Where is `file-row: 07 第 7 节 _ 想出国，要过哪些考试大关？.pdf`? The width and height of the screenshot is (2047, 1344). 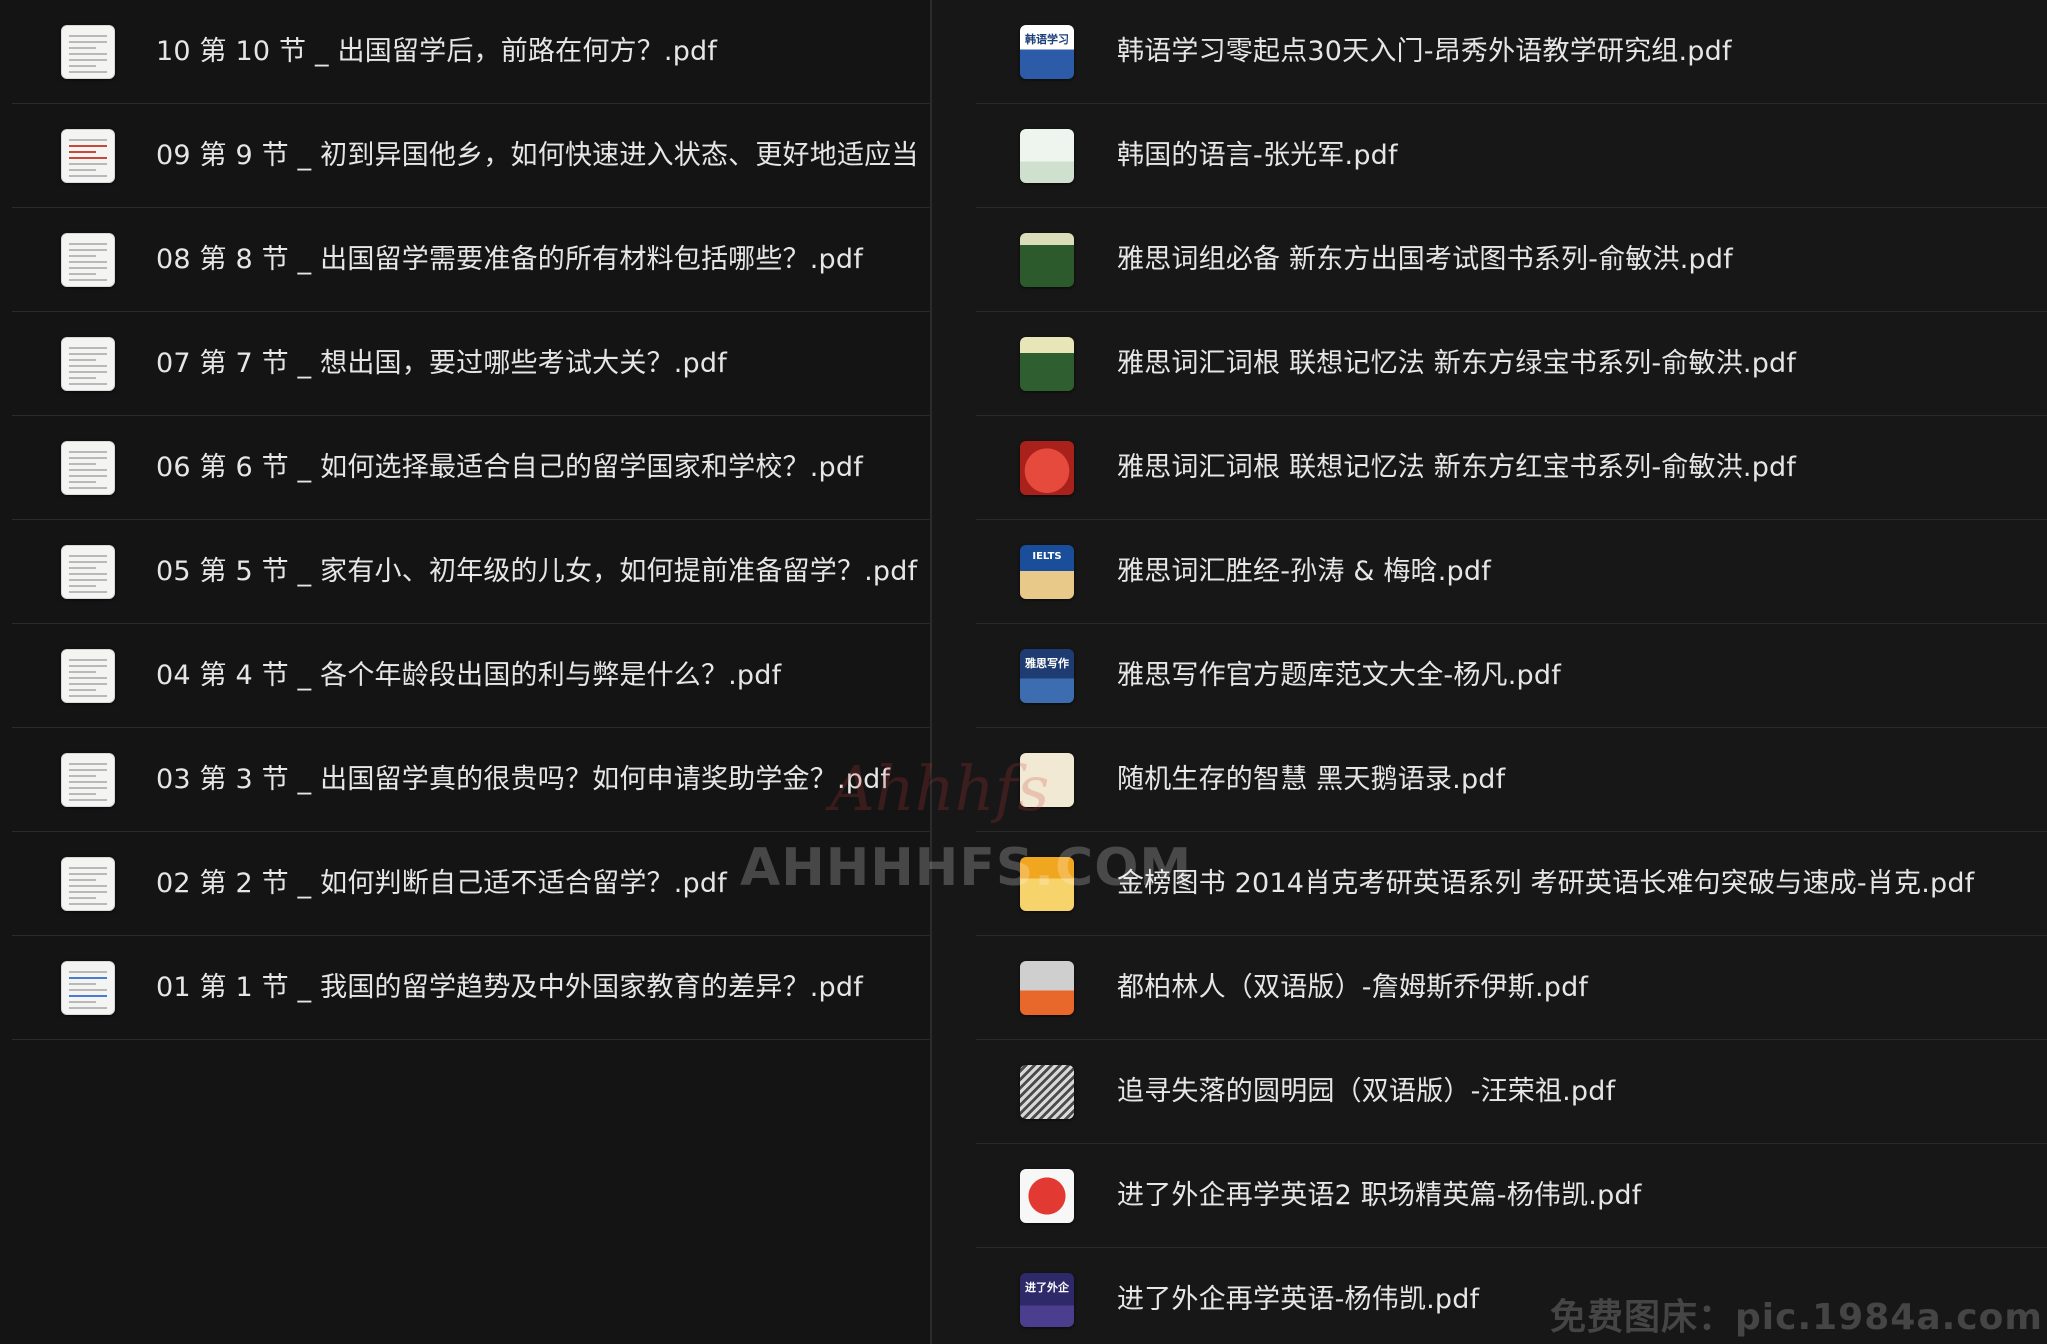
file-row: 07 第 7 节 _ 想出国，要过哪些考试大关？.pdf is located at coordinates (465, 364).